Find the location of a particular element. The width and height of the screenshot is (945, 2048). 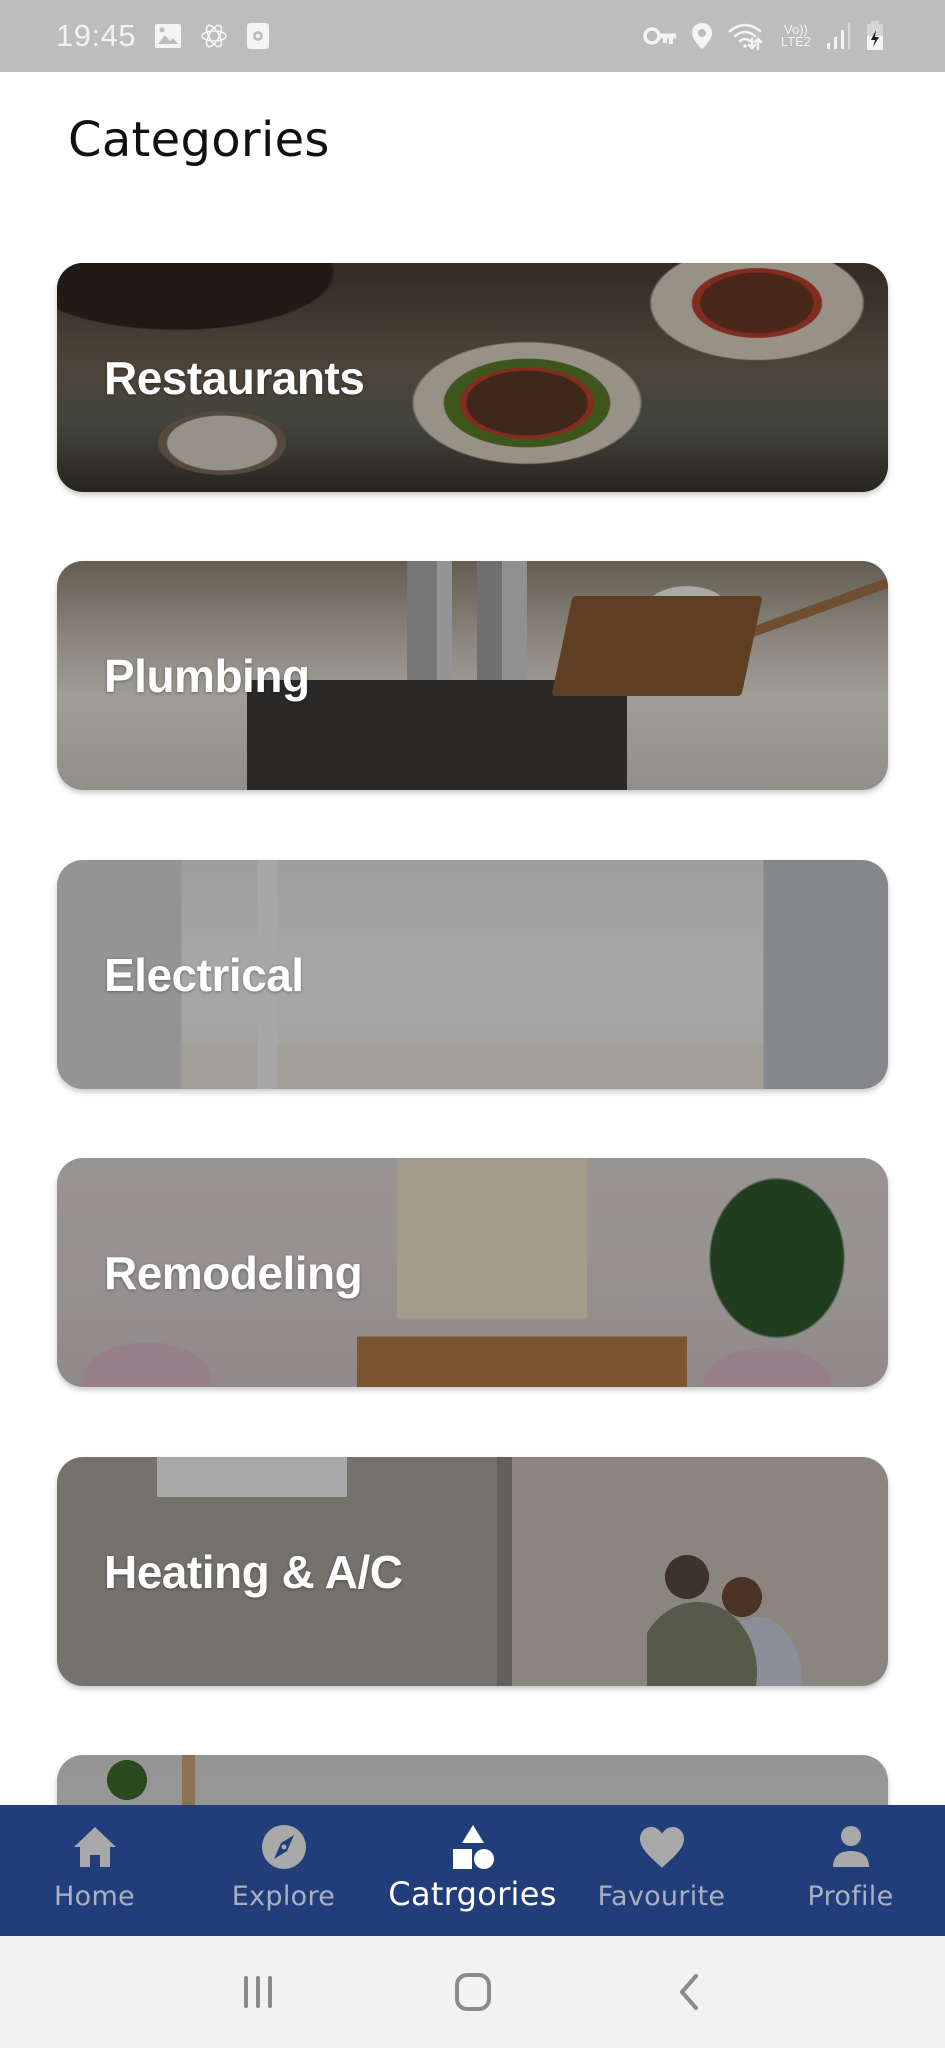

category-label: Heating & A/C is located at coordinates (253, 1571).